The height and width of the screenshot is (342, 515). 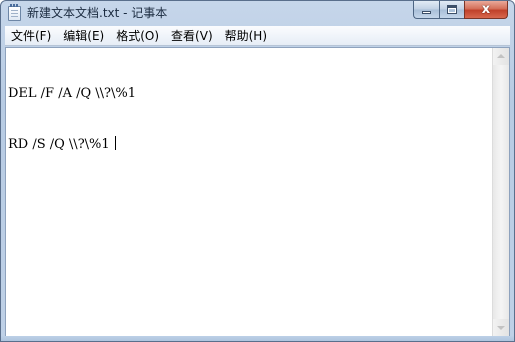 What do you see at coordinates (61, 144) in the screenshot?
I see `text-line-2-content: RD /S /Q \\?\%1` at bounding box center [61, 144].